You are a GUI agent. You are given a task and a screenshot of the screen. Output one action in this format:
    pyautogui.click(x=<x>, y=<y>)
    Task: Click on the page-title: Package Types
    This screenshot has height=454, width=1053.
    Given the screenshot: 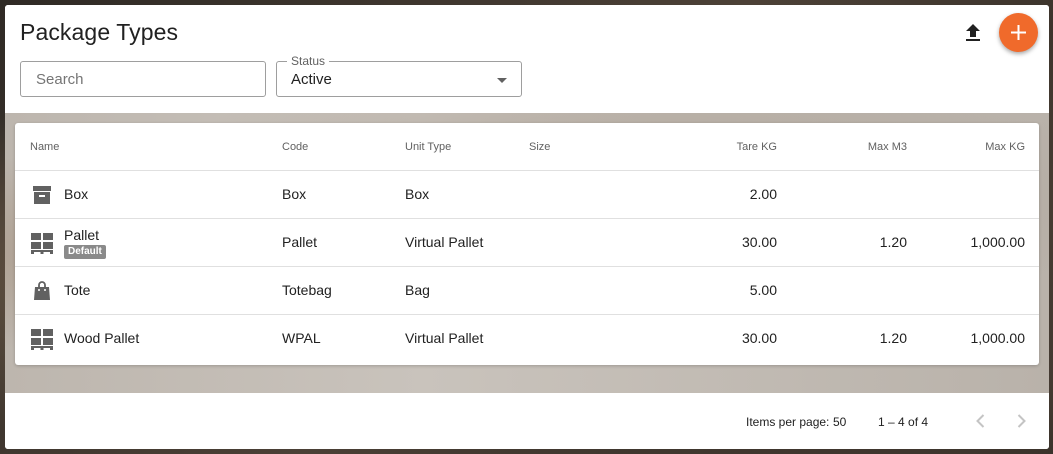 What is the action you would take?
    pyautogui.click(x=99, y=32)
    